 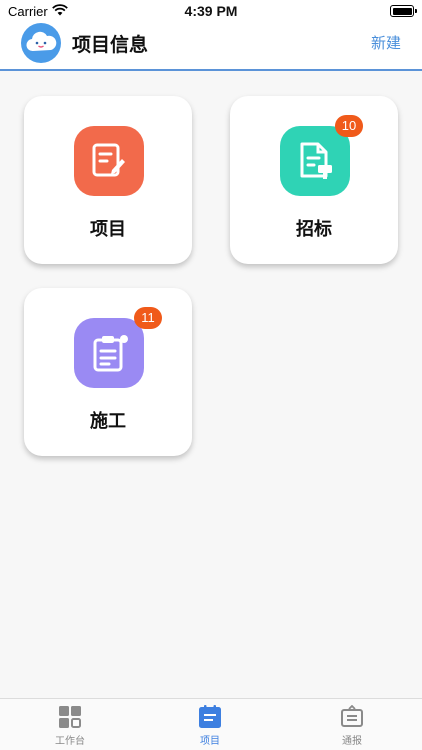 What do you see at coordinates (109, 353) in the screenshot?
I see `construction-clipboard-icon` at bounding box center [109, 353].